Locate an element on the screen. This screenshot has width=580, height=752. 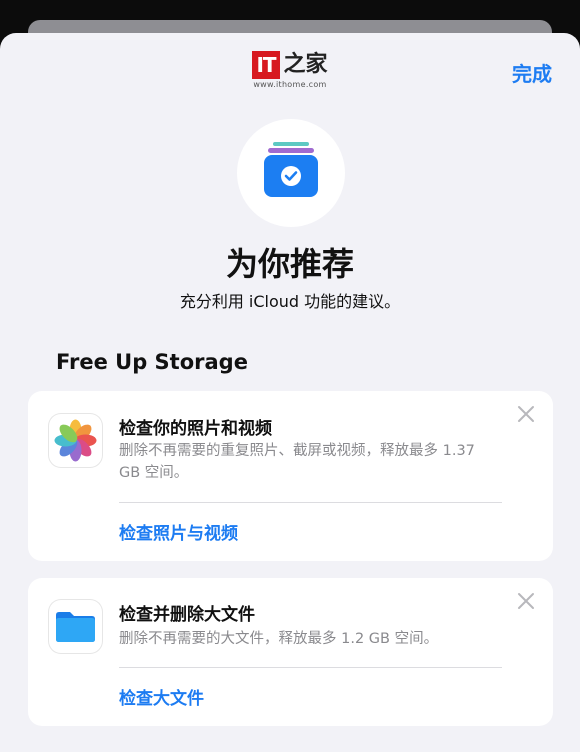
review-large-files-button: 检查大文件 is located at coordinates (161, 696).